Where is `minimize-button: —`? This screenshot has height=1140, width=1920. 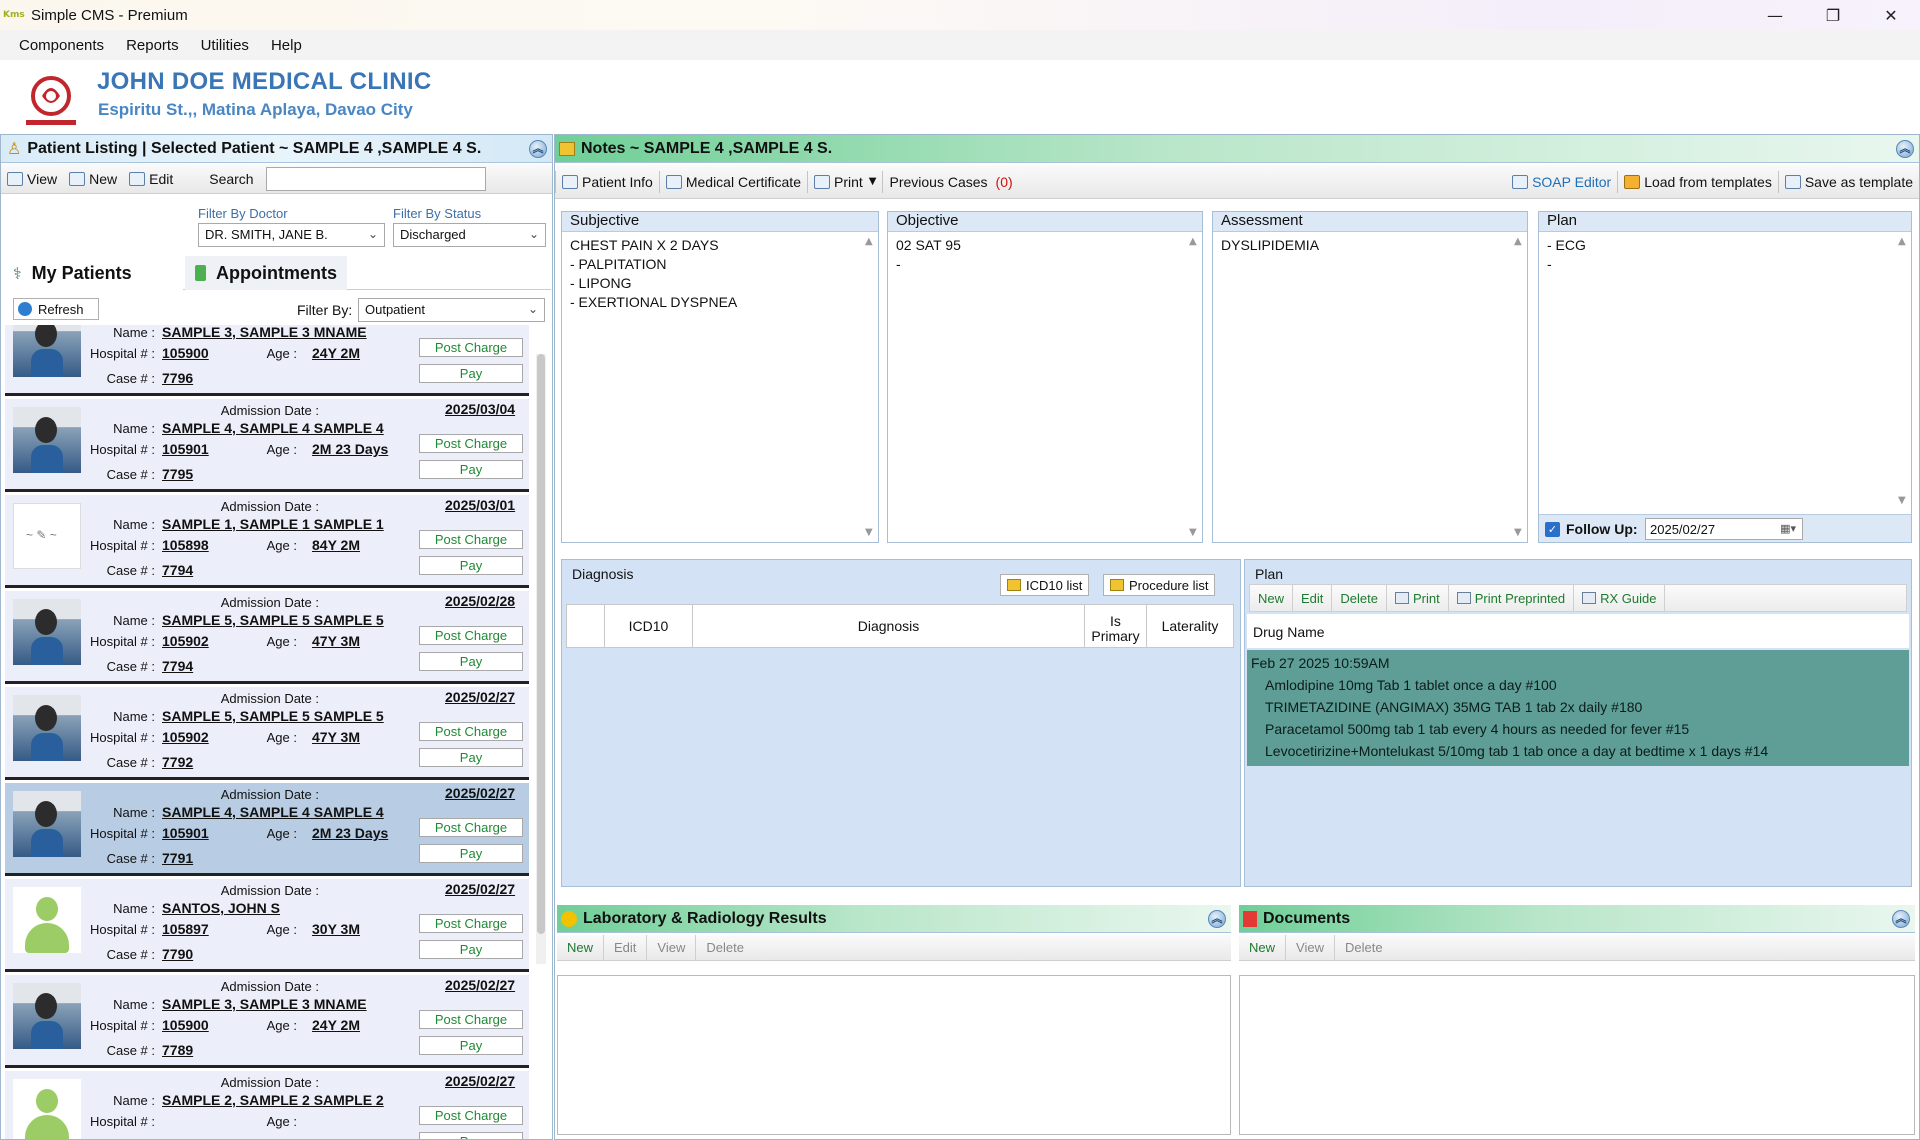 minimize-button: — is located at coordinates (1775, 15).